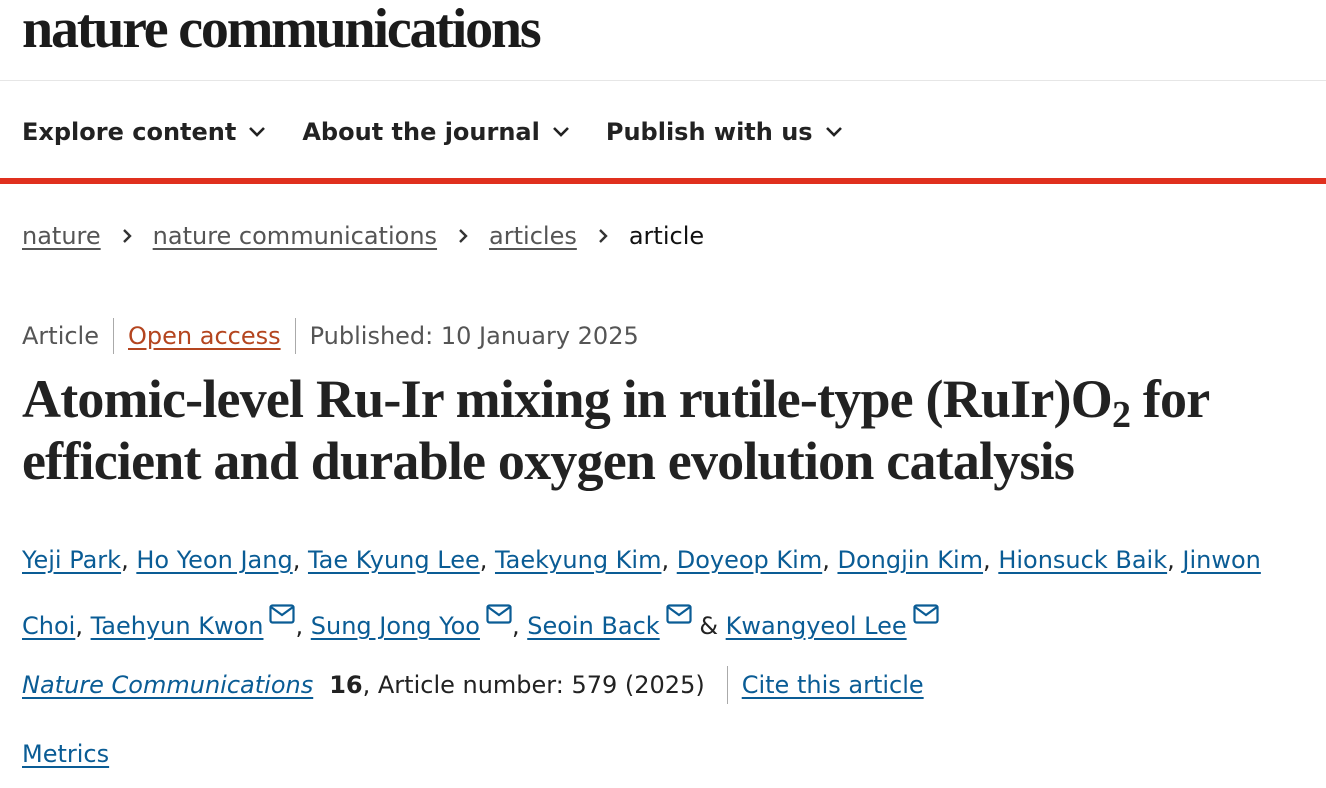 The height and width of the screenshot is (788, 1326). Describe the element at coordinates (346, 685) in the screenshot. I see `volume-number: 16` at that location.